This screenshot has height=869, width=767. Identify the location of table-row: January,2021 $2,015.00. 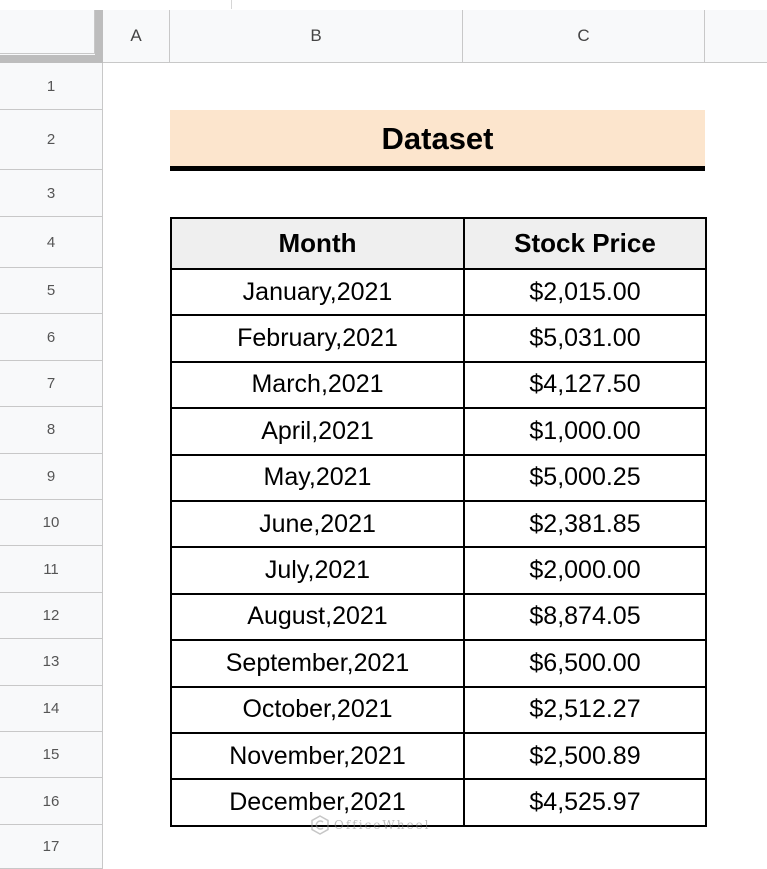
(438, 292).